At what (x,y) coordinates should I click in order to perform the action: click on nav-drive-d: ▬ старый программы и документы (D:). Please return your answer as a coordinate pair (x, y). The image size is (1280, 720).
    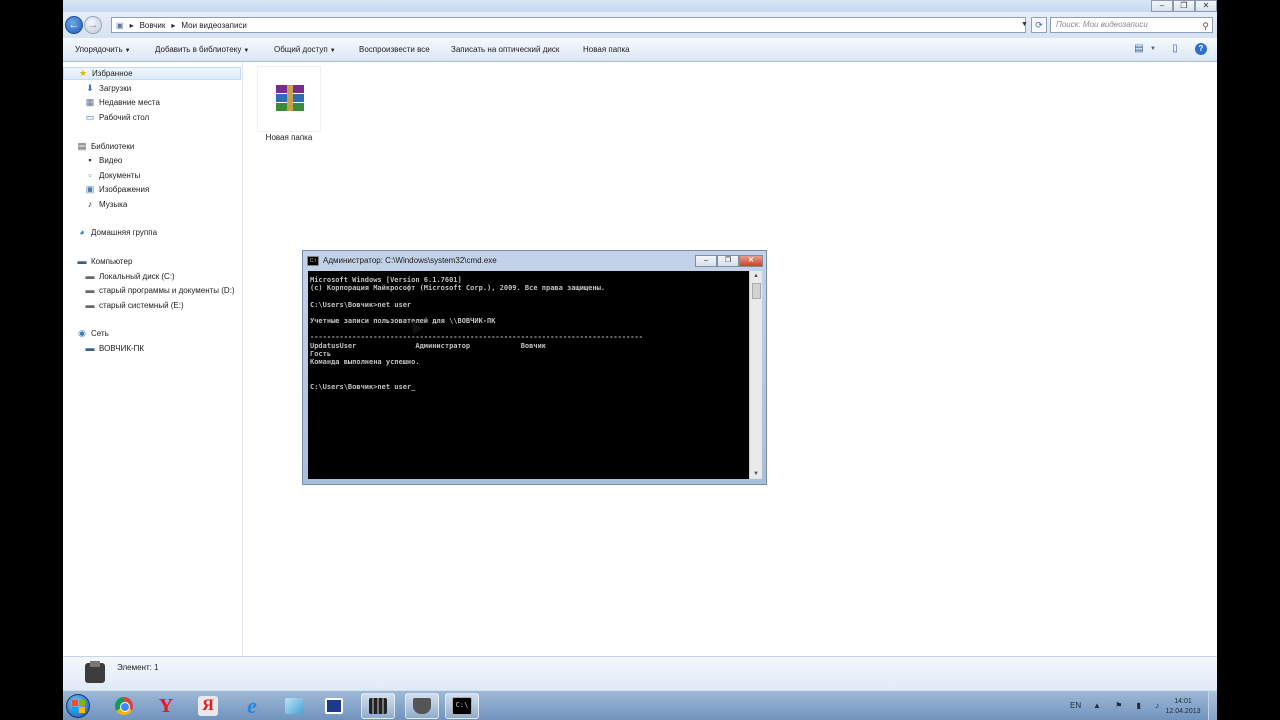
    Looking at the image, I should click on (160, 290).